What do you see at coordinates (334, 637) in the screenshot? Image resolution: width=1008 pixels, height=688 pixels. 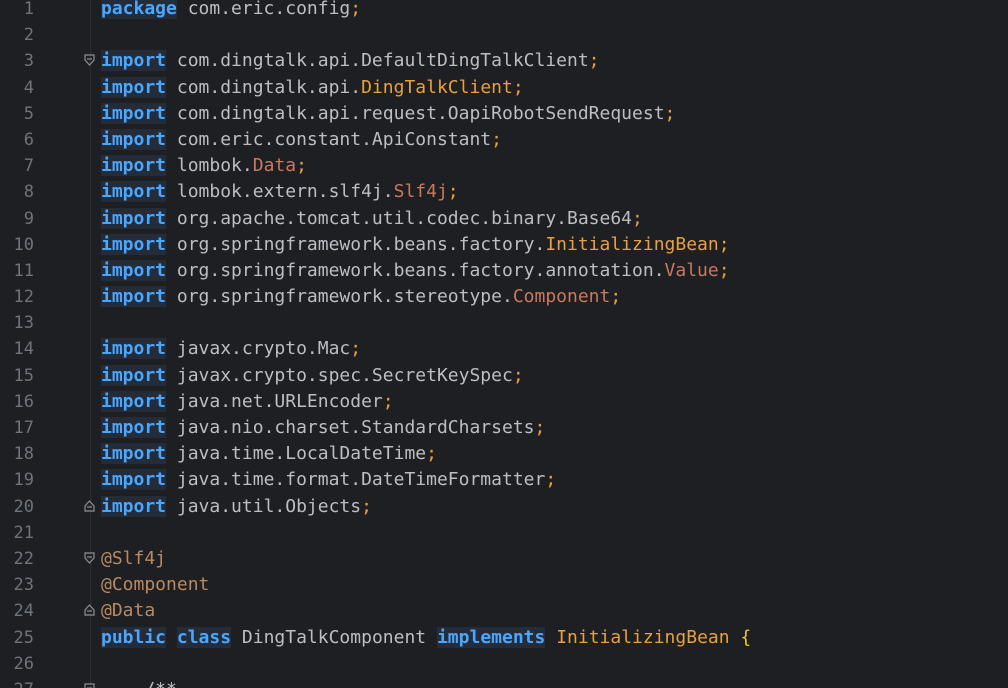 I see `code-token: DingTalkComponent` at bounding box center [334, 637].